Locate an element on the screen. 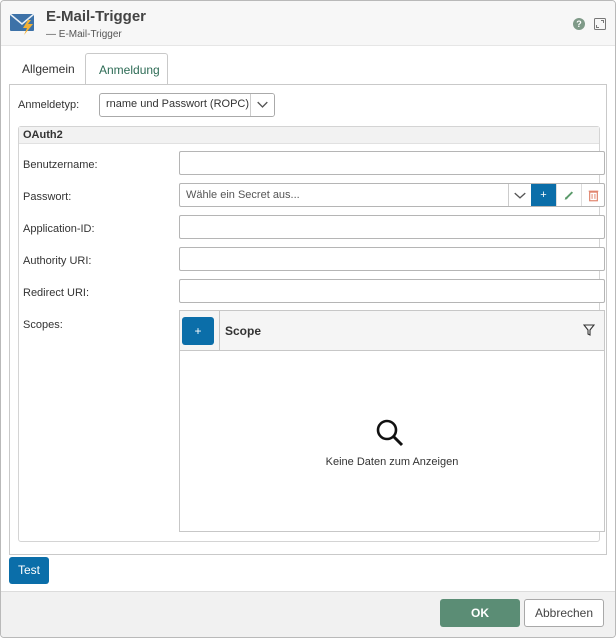 The width and height of the screenshot is (616, 638). application-id-field is located at coordinates (392, 227).